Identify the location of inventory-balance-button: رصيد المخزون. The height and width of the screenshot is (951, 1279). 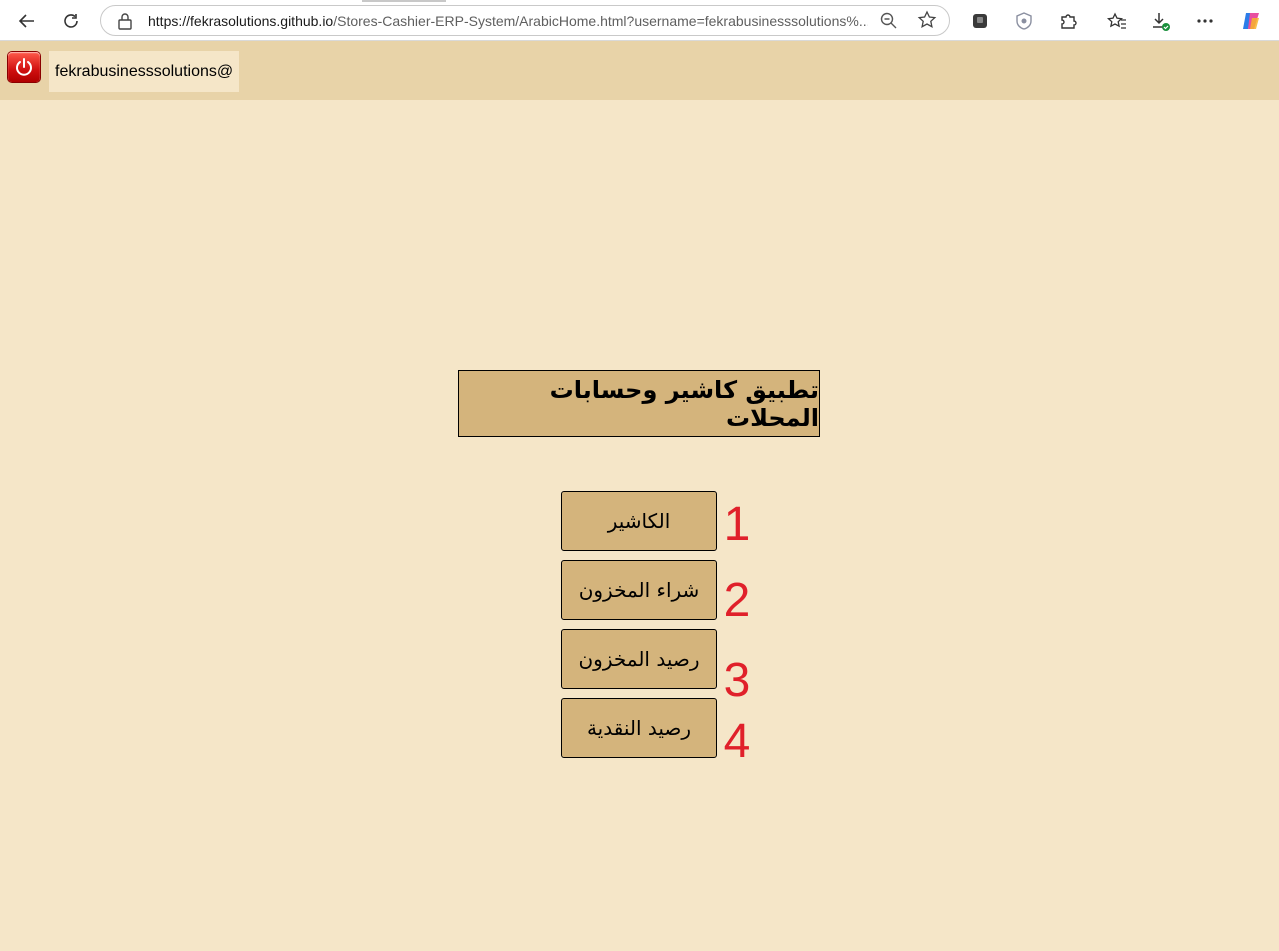
(639, 659).